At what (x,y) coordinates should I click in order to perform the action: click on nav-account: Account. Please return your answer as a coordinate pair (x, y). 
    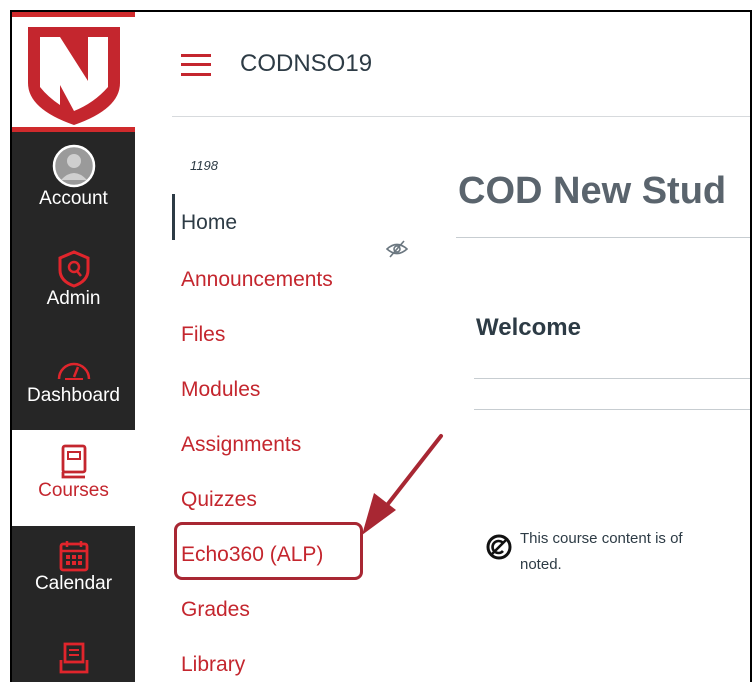
    Looking at the image, I should click on (73, 177).